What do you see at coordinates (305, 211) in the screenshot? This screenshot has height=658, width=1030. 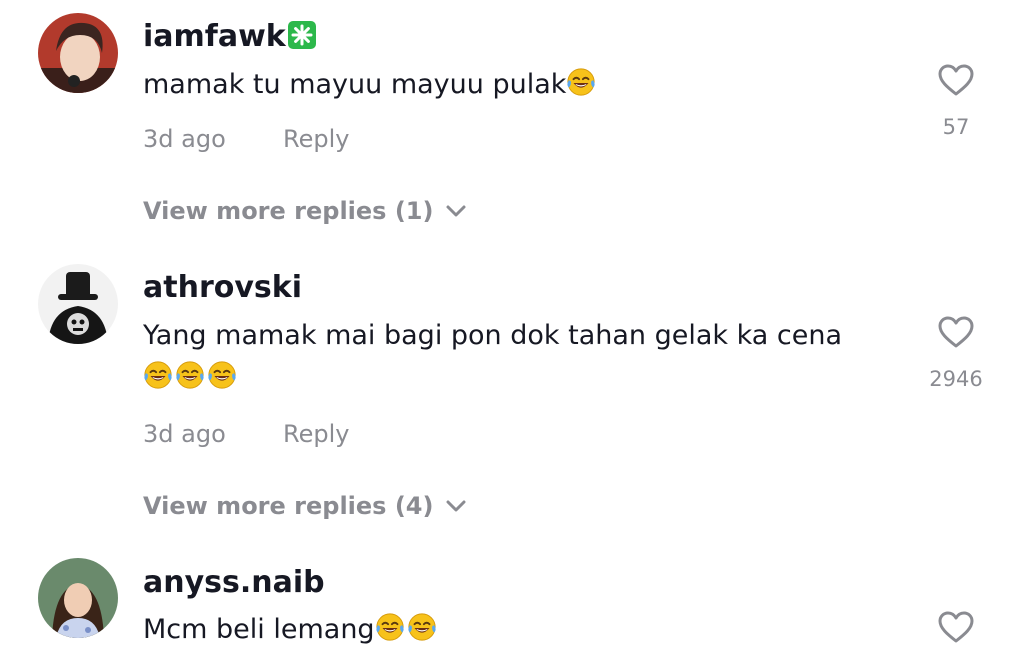 I see `view-more-replies-button: View more replies (1)` at bounding box center [305, 211].